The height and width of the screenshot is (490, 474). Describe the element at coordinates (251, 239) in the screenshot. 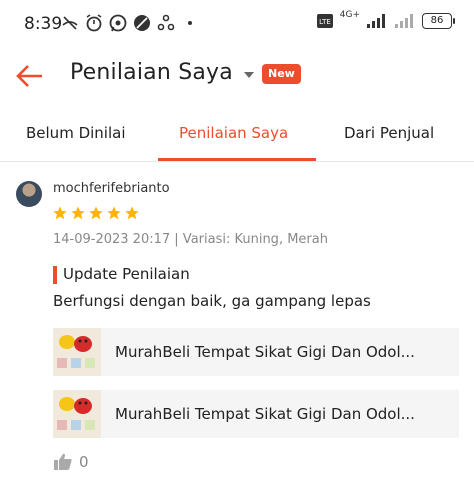

I see `review-variant: | Variasi: Kuning, Merah` at that location.